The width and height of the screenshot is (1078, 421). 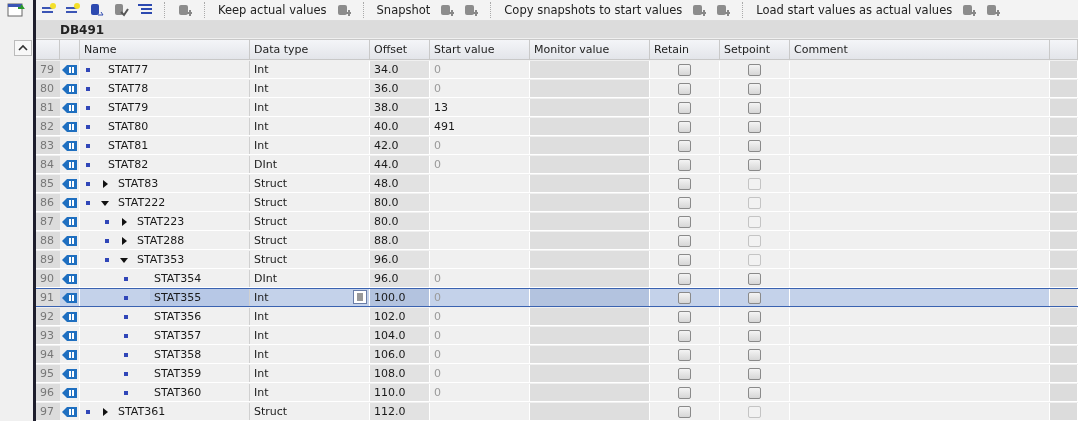 What do you see at coordinates (121, 9) in the screenshot?
I see `database-check-icon` at bounding box center [121, 9].